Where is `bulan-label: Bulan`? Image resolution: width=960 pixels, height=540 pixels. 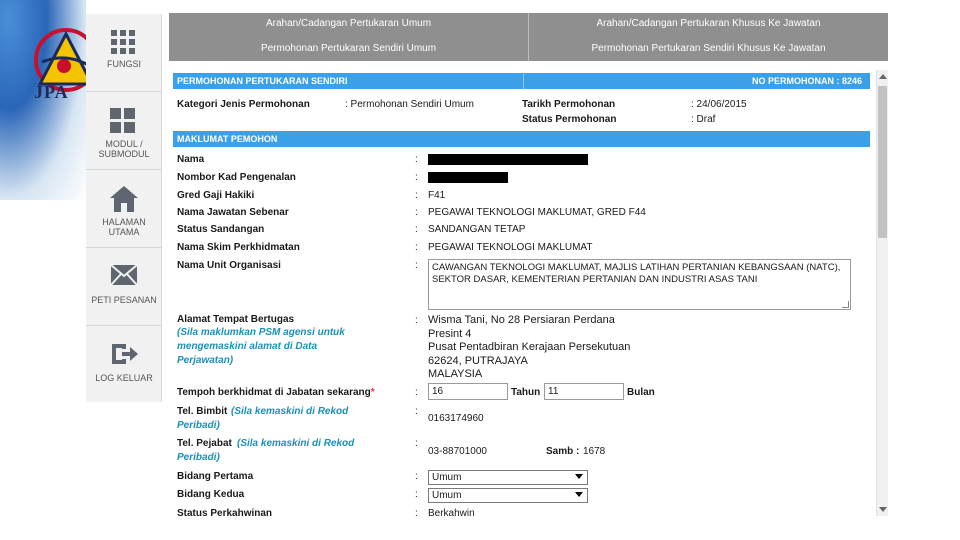 bulan-label: Bulan is located at coordinates (641, 392).